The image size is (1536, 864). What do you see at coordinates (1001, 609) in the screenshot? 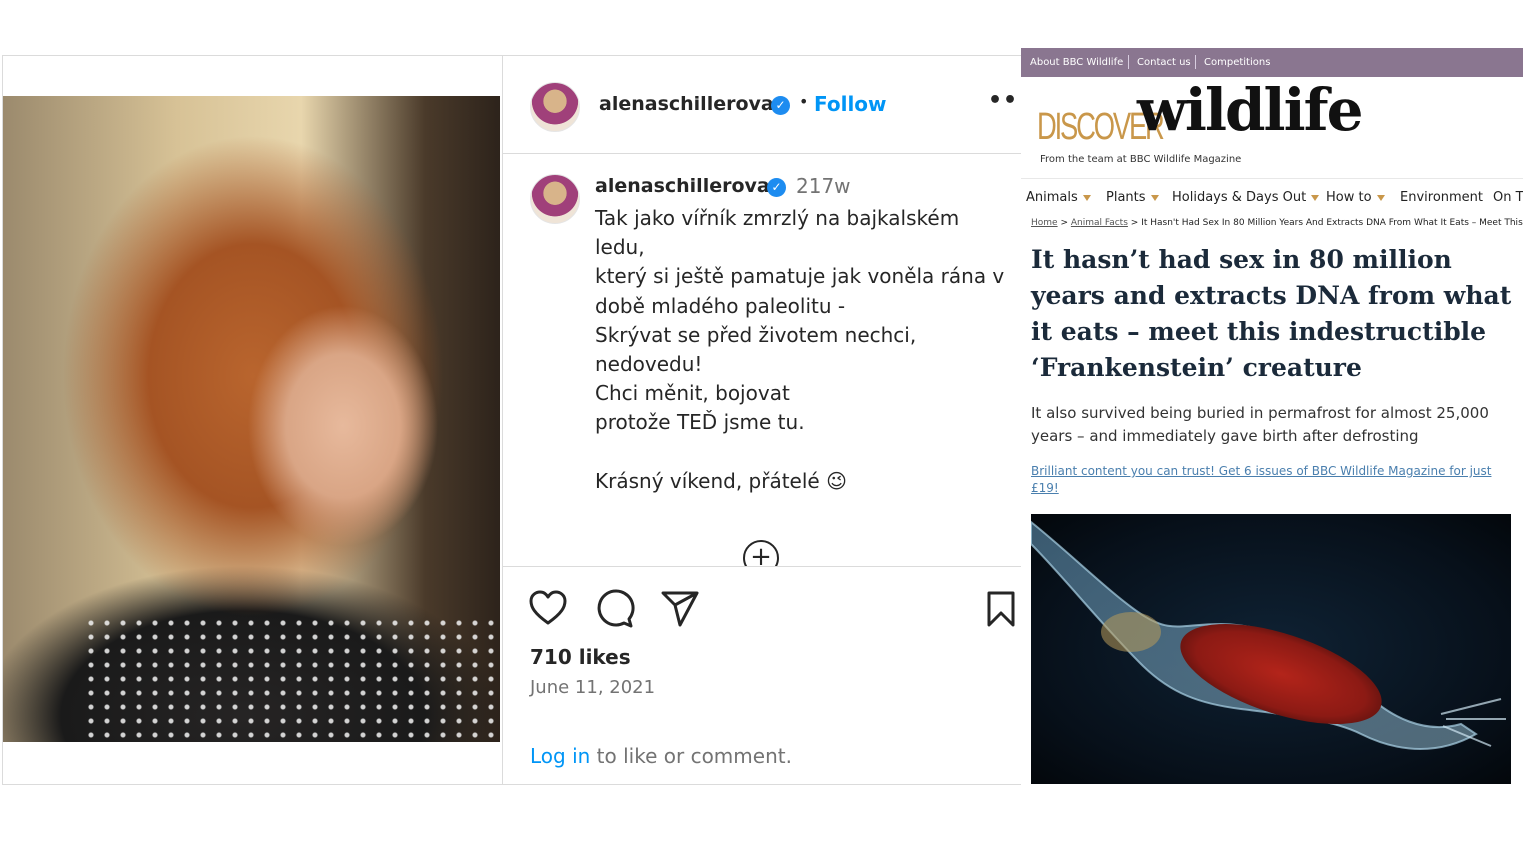
I see `bookmark-icon` at bounding box center [1001, 609].